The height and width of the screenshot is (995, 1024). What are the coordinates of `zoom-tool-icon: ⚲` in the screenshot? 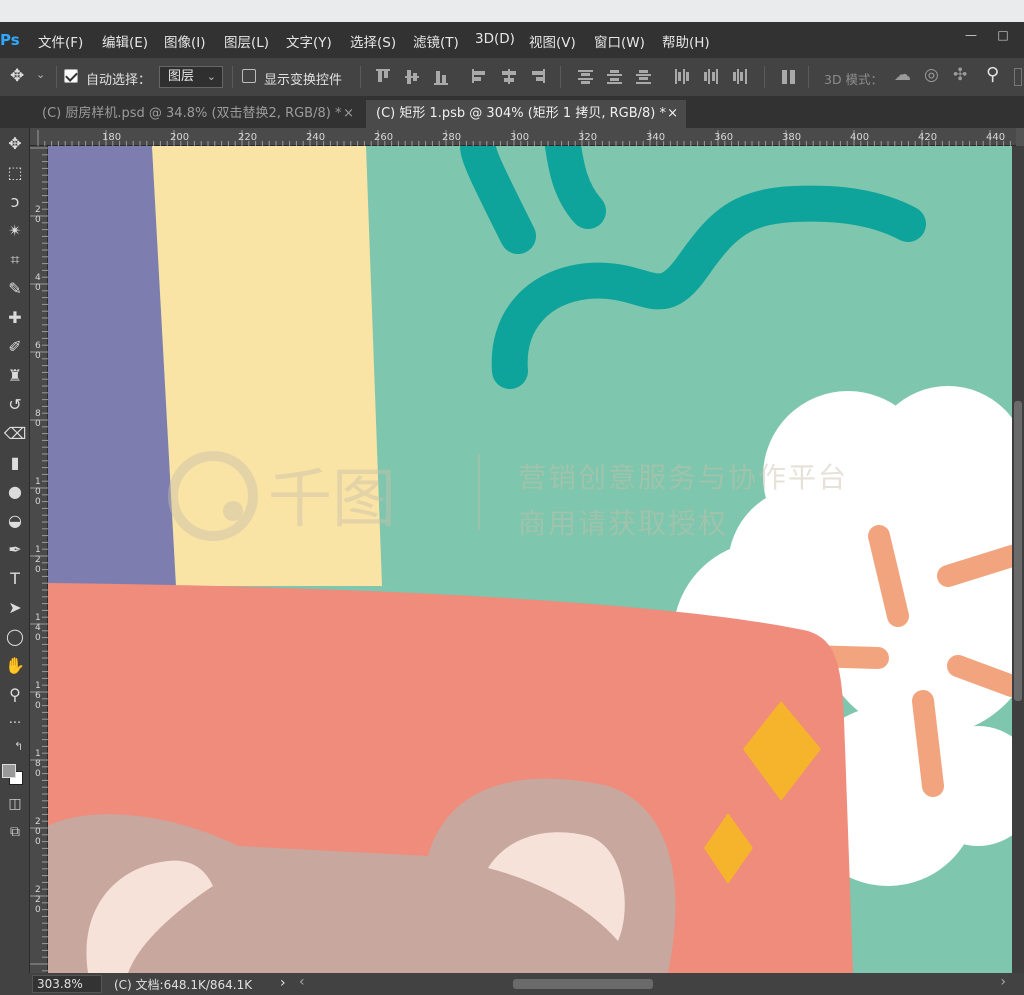 It's located at (15, 695).